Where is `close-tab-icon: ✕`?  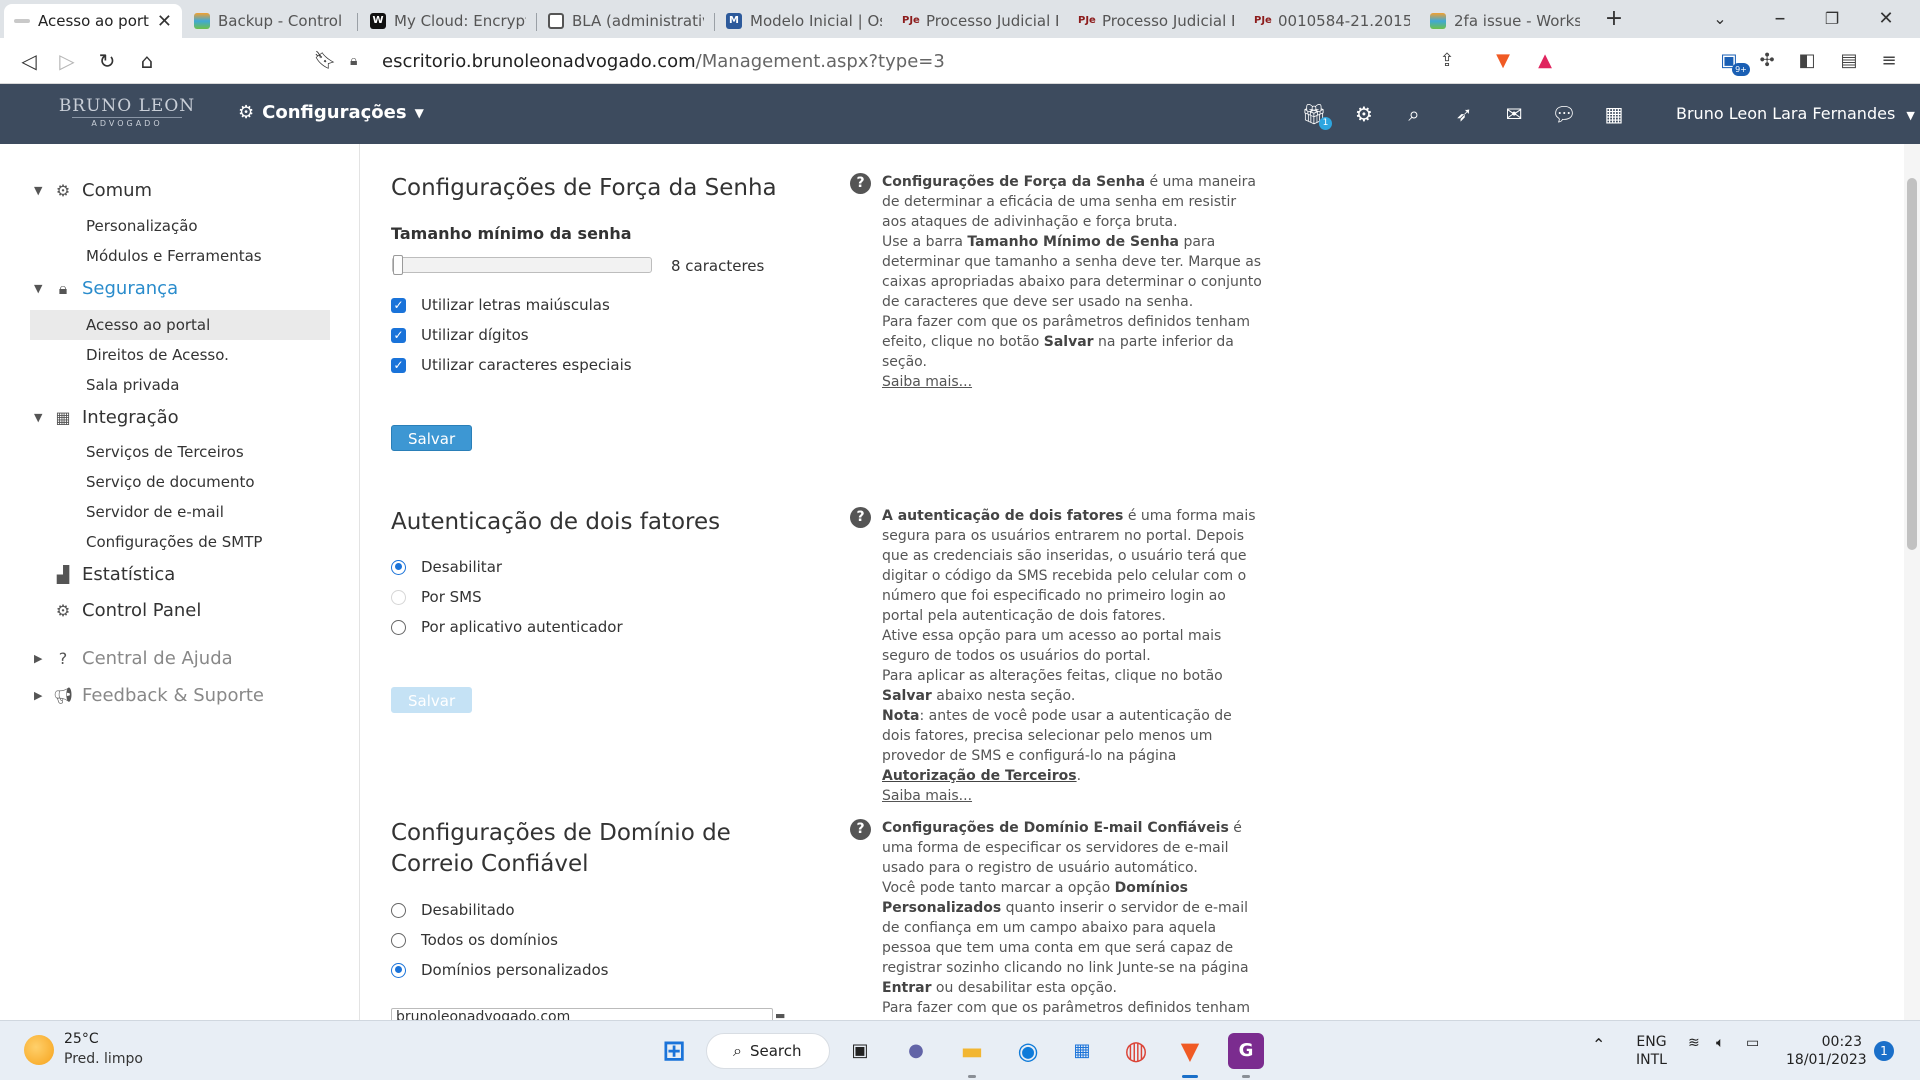 close-tab-icon: ✕ is located at coordinates (164, 21).